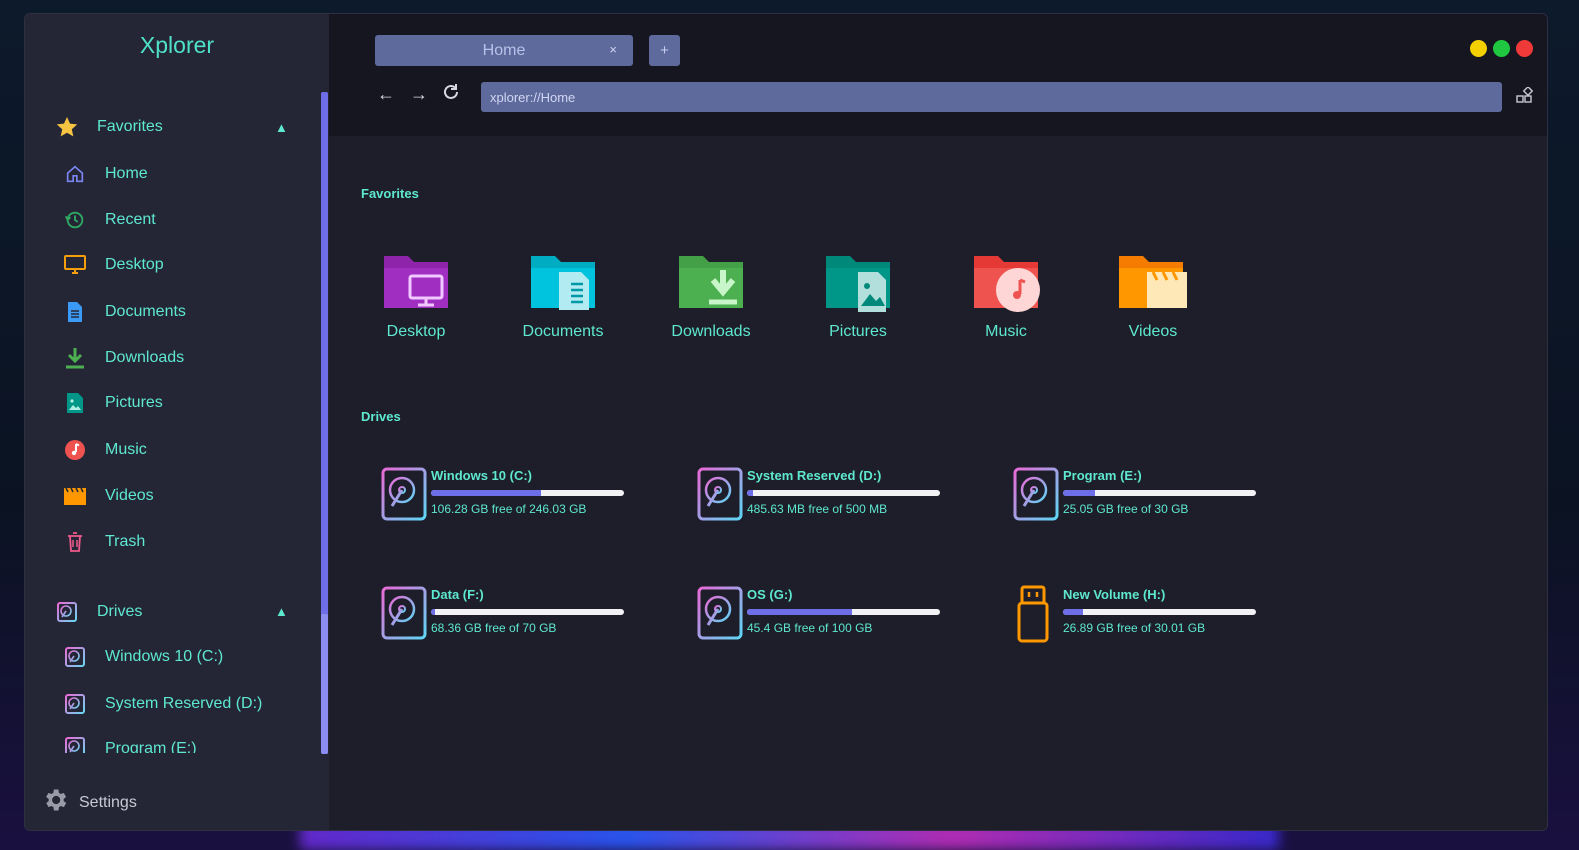 The width and height of the screenshot is (1579, 850). I want to click on sidebar-item-drive-e: Program (E:), so click(130, 744).